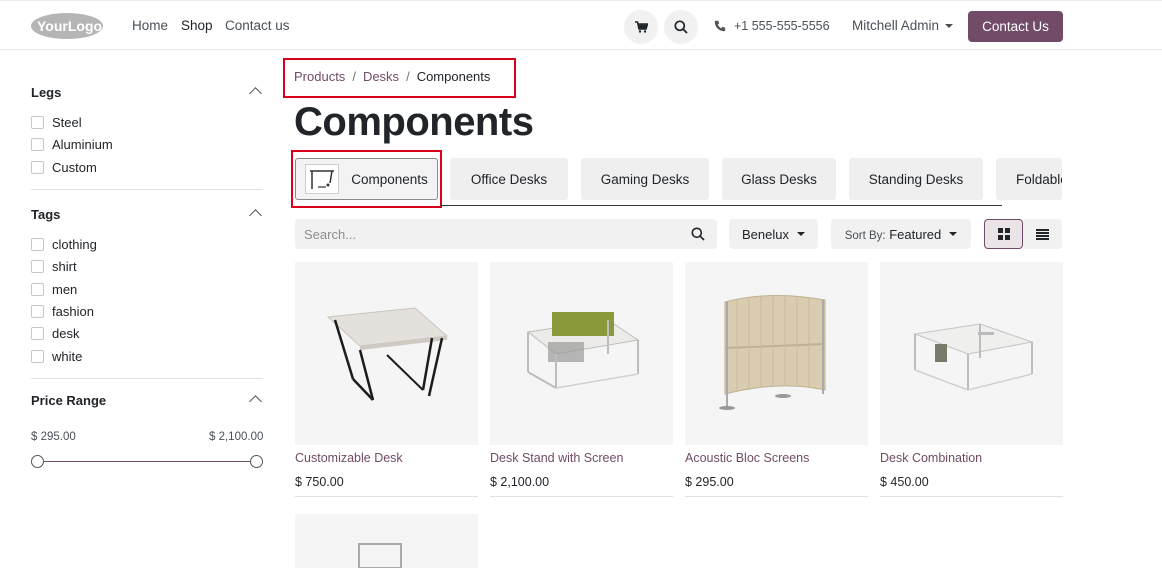 This screenshot has height=568, width=1162. I want to click on search-input, so click(485, 234).